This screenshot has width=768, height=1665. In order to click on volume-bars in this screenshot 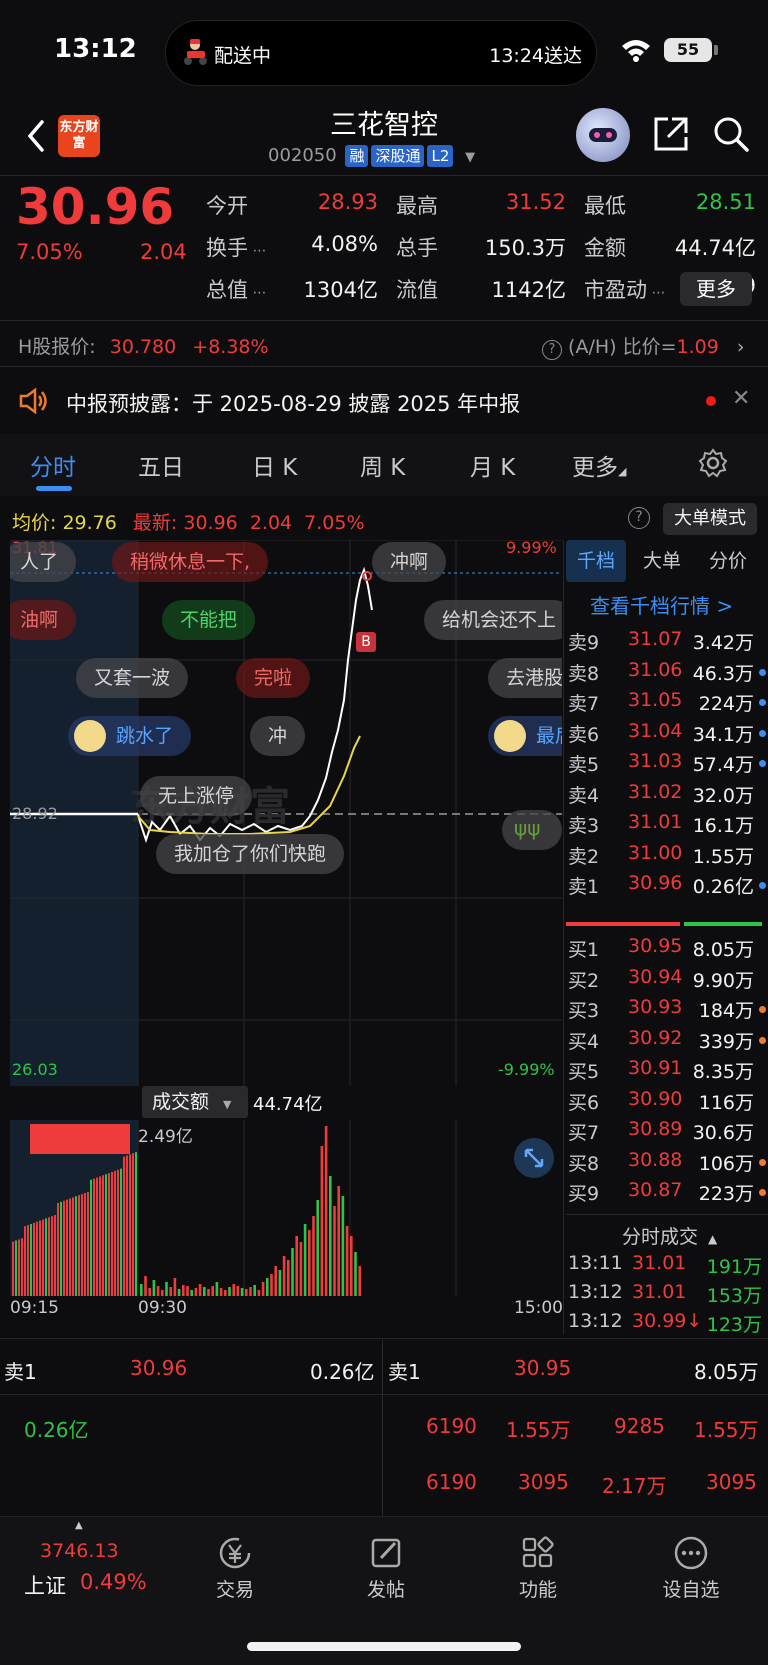, I will do `click(233, 1208)`.